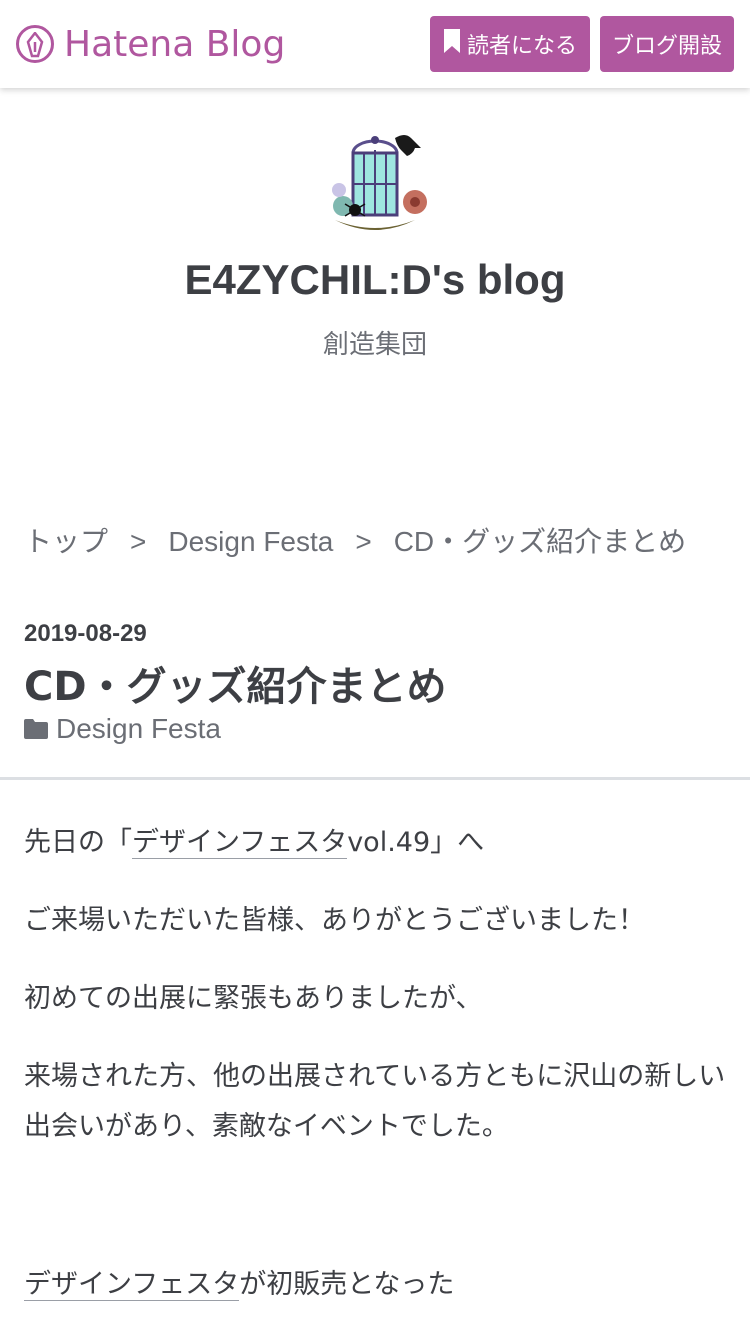 The image size is (750, 1338). I want to click on entry-date: 2019-08-29, so click(85, 634).